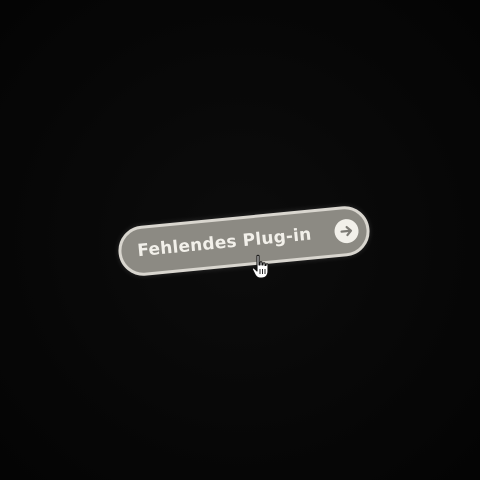 The height and width of the screenshot is (480, 480). I want to click on hand-pointer-cursor-icon, so click(260, 266).